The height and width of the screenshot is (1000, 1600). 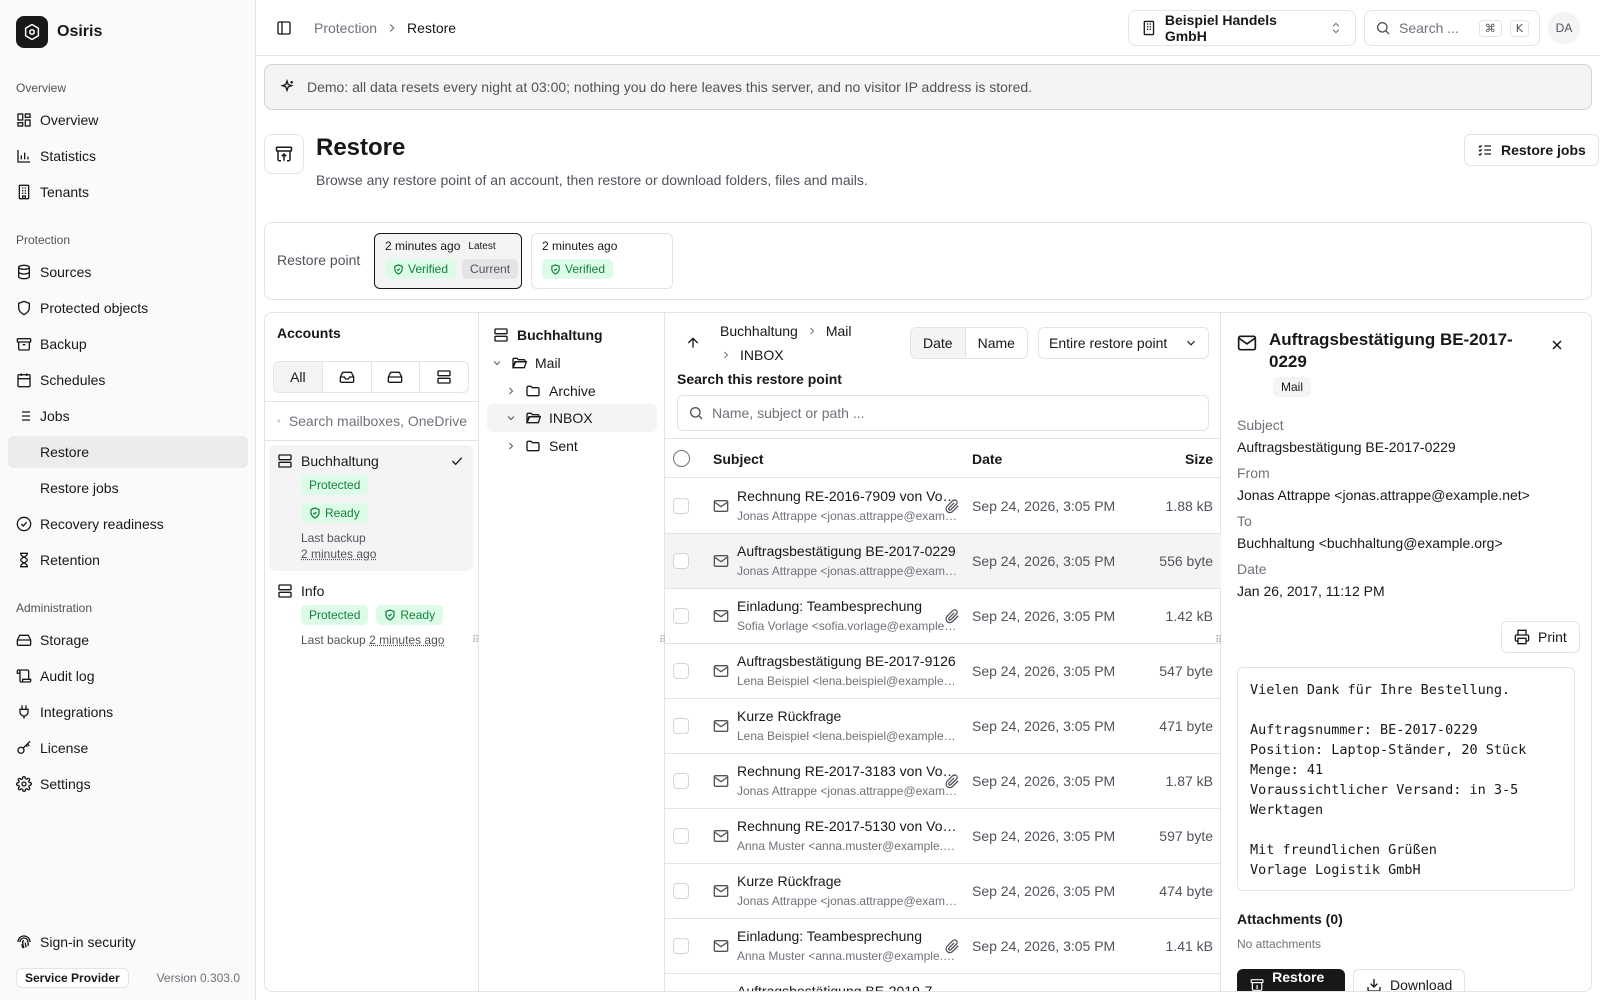 What do you see at coordinates (128, 676) in the screenshot?
I see `sidebar-item-audit-log: Audit log` at bounding box center [128, 676].